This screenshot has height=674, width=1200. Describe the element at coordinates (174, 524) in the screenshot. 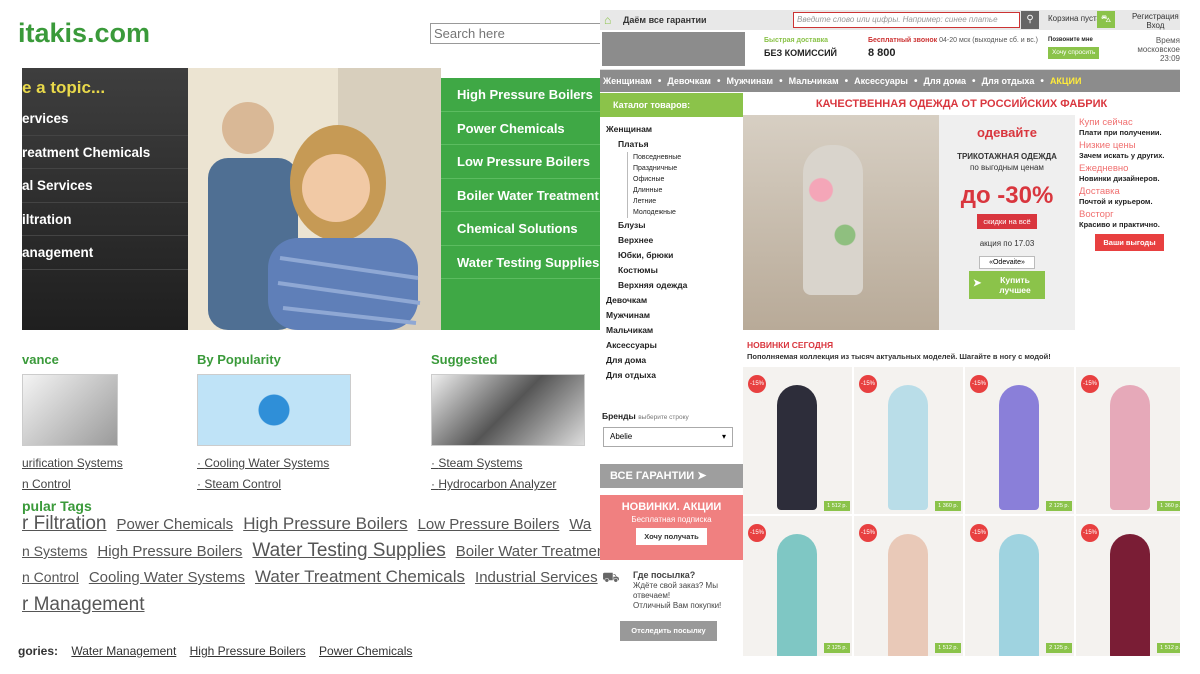

I see `tag-link: Power Chemicals` at that location.